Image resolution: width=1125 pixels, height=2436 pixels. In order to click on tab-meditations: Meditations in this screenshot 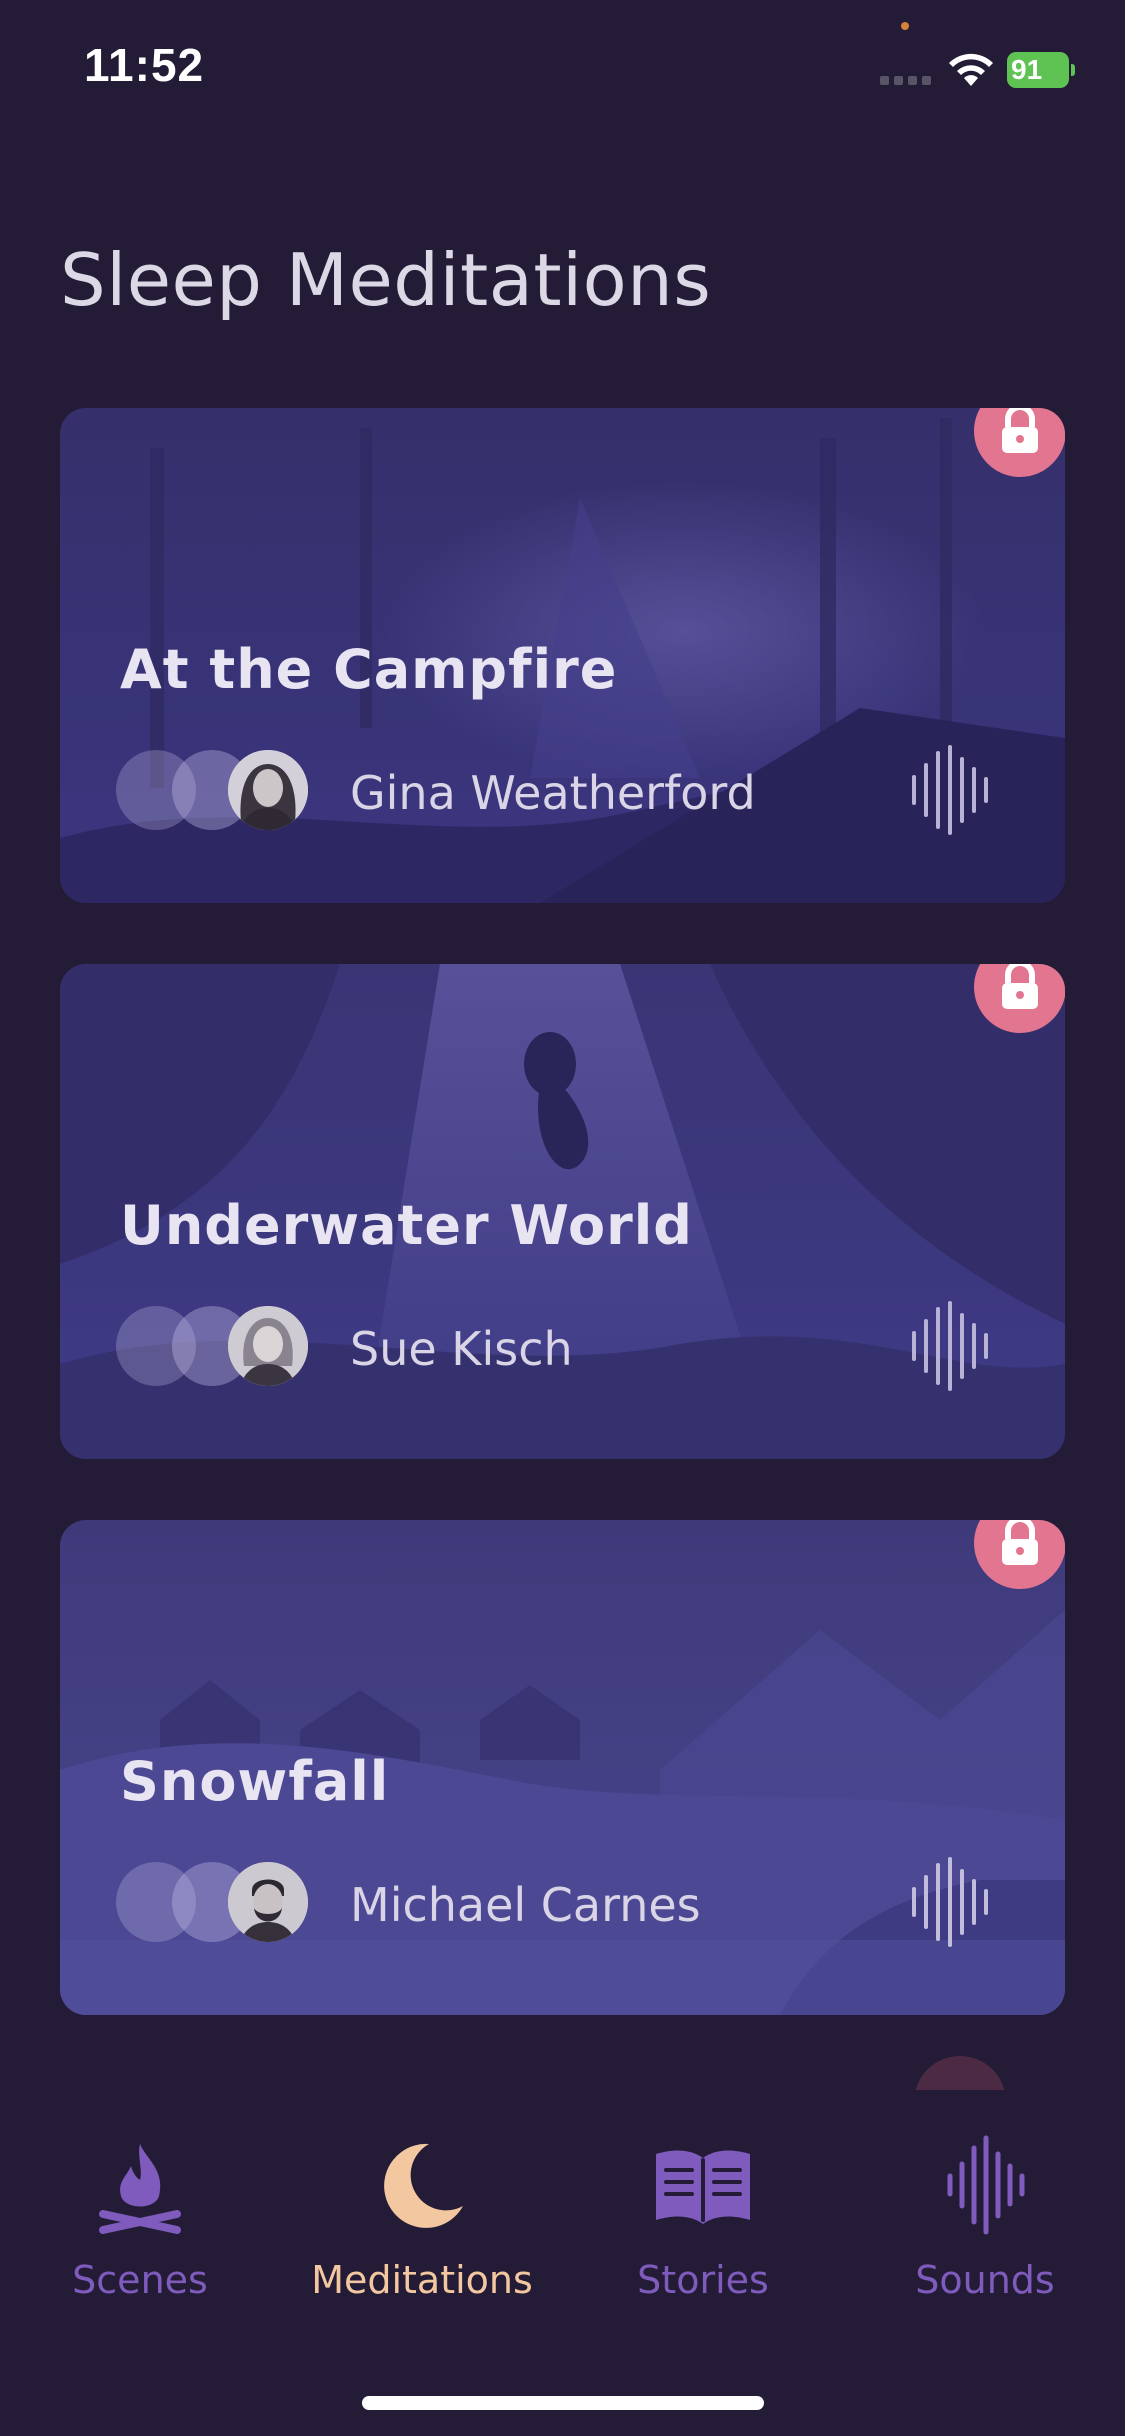, I will do `click(422, 2230)`.